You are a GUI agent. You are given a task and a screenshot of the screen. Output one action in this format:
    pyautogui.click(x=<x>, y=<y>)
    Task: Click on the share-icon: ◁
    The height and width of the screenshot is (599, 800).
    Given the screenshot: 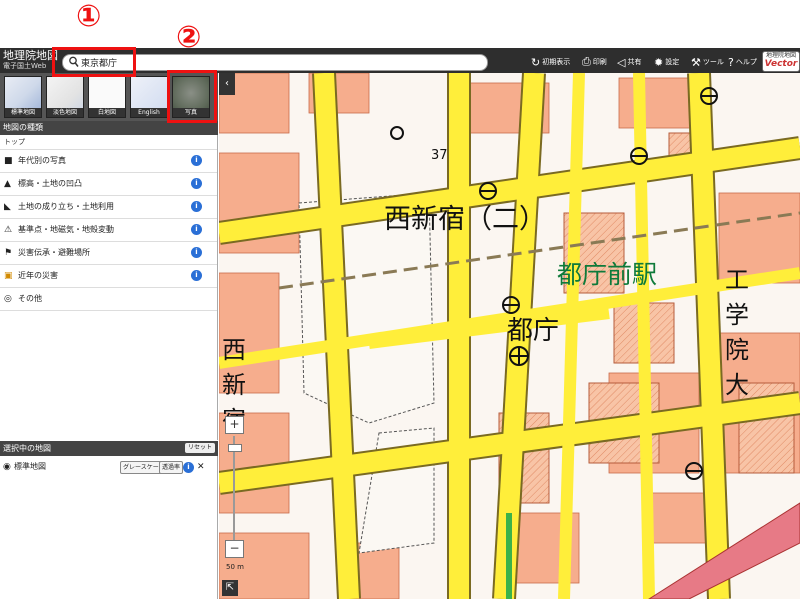 What is the action you would take?
    pyautogui.click(x=621, y=62)
    